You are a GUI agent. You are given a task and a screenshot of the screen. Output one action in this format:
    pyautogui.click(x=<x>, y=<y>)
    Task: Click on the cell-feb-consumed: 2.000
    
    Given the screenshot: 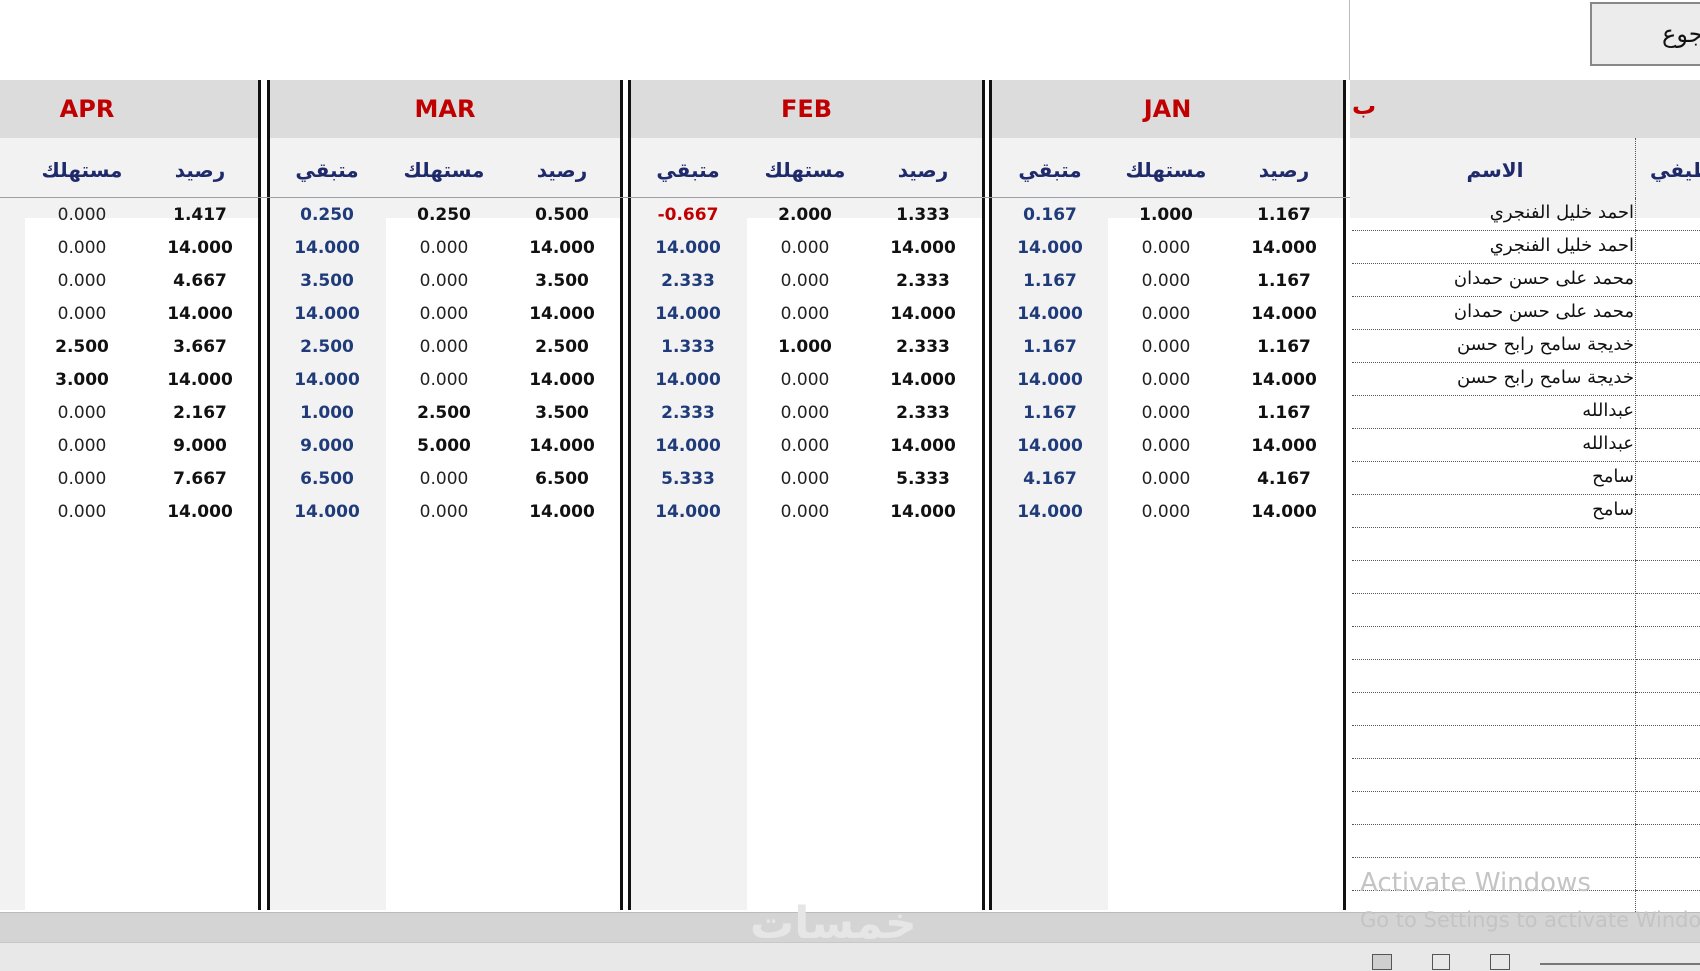 What is the action you would take?
    pyautogui.click(x=805, y=215)
    